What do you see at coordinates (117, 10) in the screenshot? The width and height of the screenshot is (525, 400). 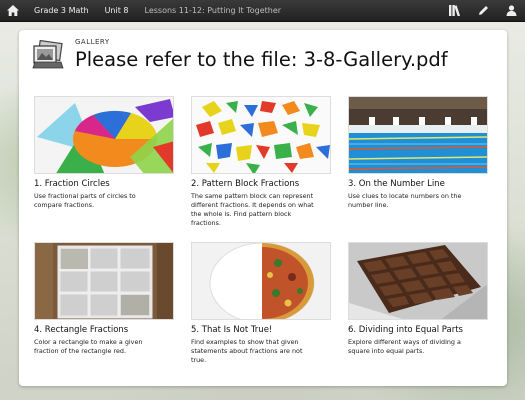 I see `breadcrumb-unit: Unit 8` at bounding box center [117, 10].